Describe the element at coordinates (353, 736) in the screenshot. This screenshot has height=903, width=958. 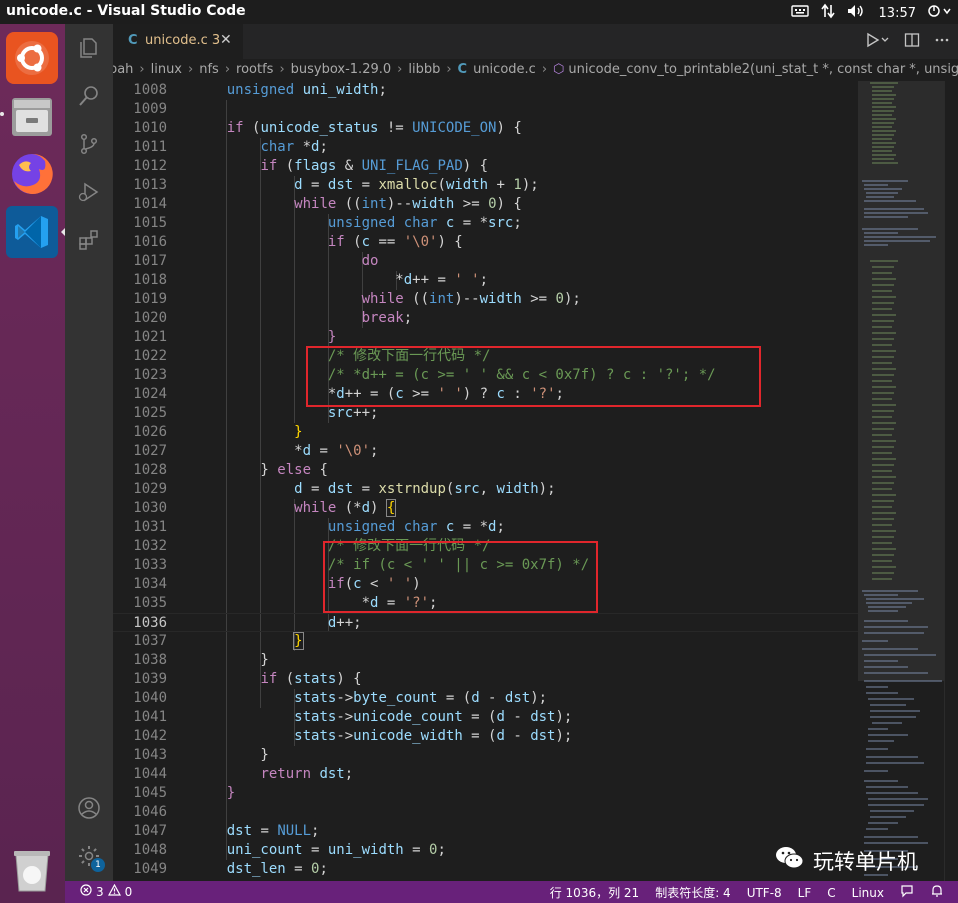
I see `code-line: 1042 stats->unicode_width = (d - dst);` at that location.